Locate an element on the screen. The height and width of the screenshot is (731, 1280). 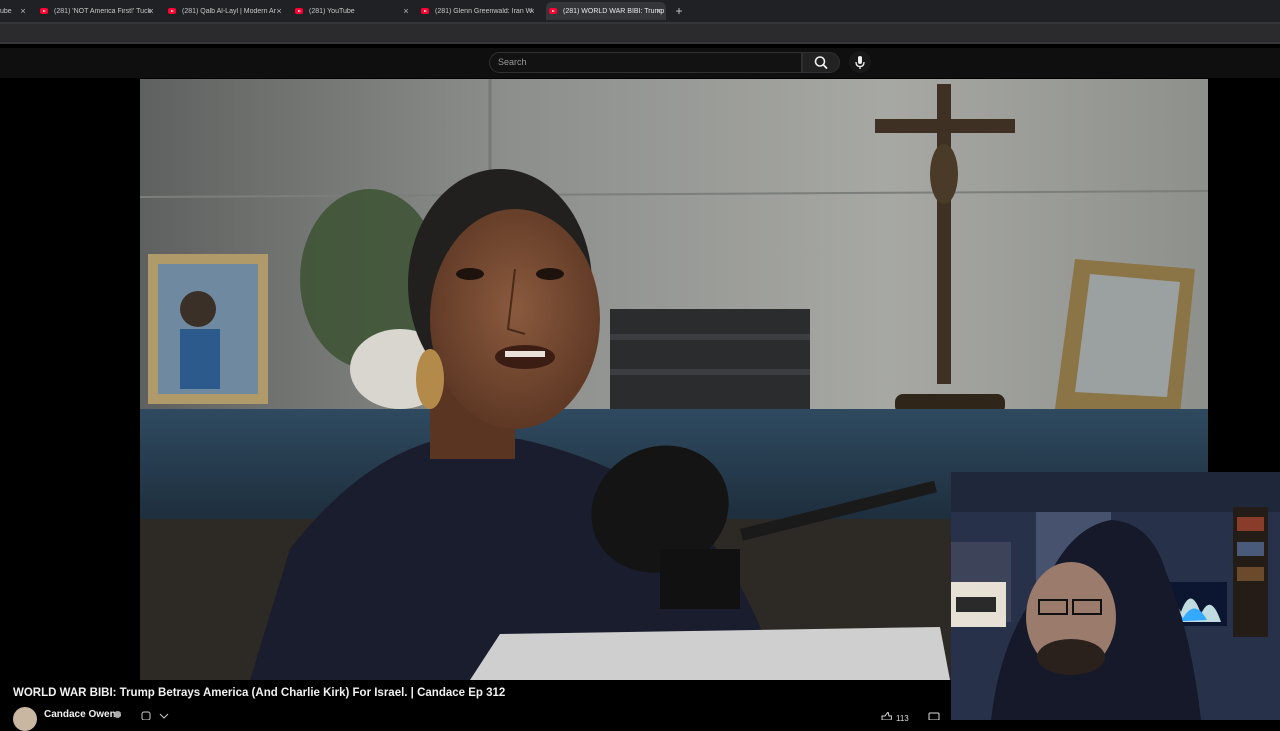
voice-search-button is located at coordinates (860, 62).